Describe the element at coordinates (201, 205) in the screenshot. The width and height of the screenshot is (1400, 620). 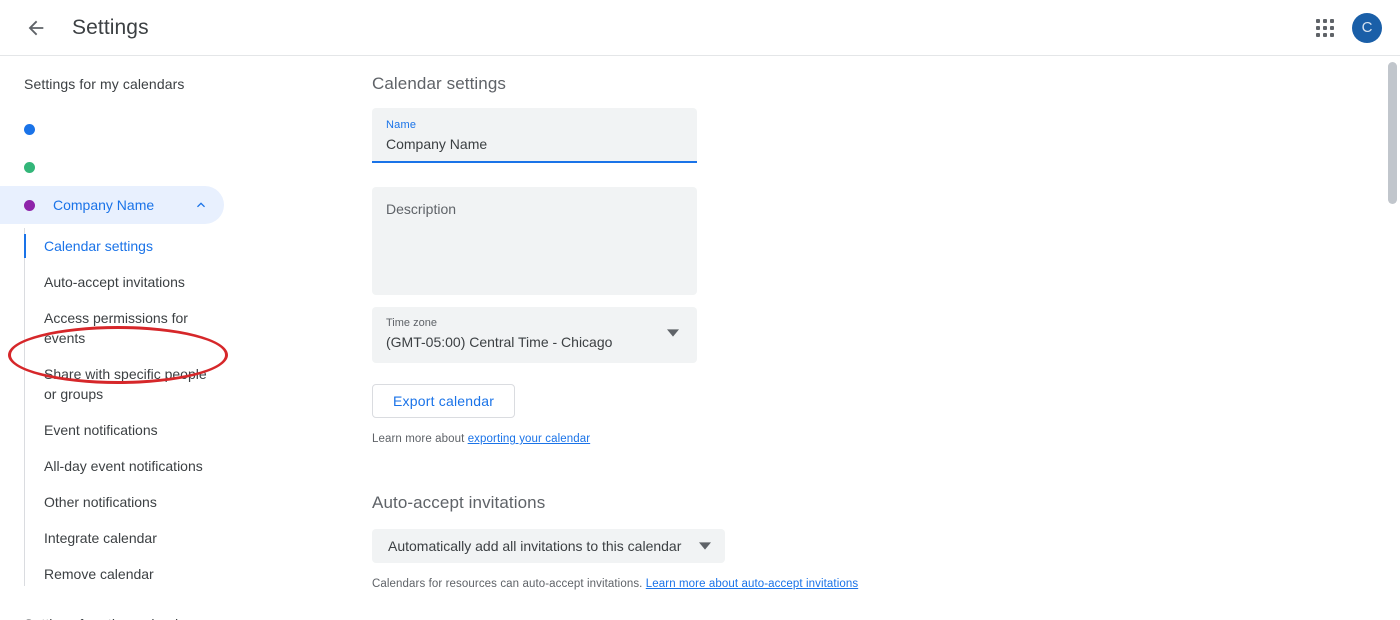
I see `chevron-up-icon` at that location.